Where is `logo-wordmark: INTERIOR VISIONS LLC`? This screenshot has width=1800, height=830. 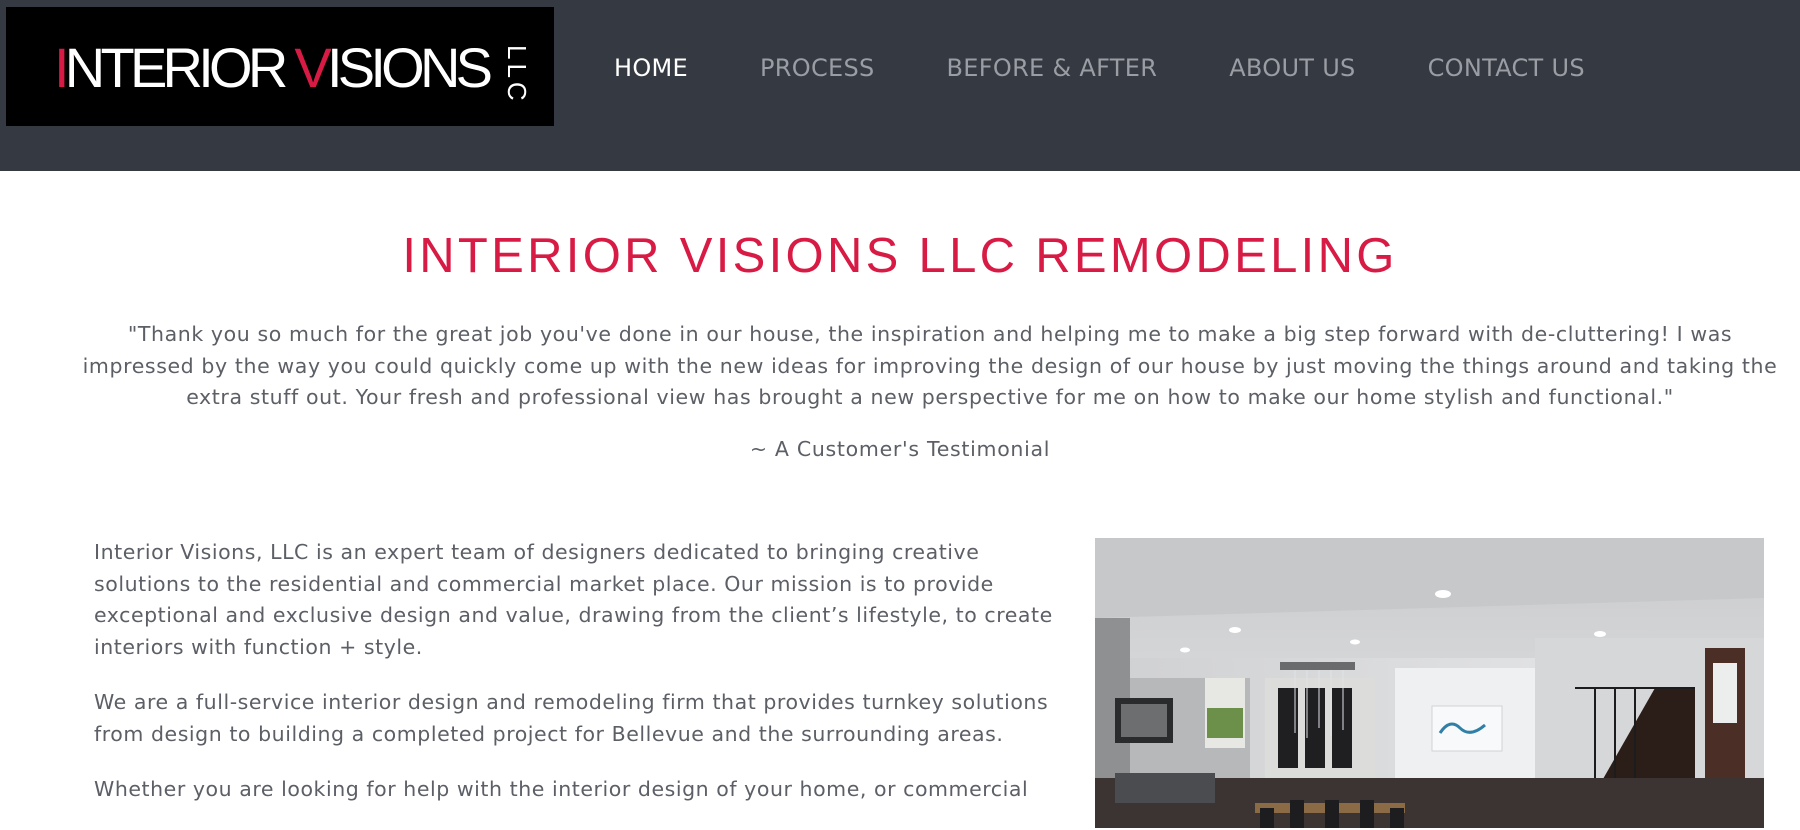 logo-wordmark: INTERIOR VISIONS LLC is located at coordinates (293, 70).